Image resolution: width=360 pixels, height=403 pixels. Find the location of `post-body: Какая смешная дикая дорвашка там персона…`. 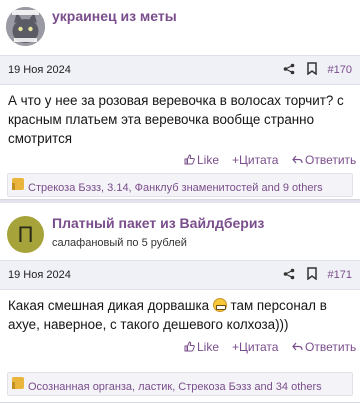

post-body: Какая смешная дикая дорвашка там персона… is located at coordinates (180, 313).